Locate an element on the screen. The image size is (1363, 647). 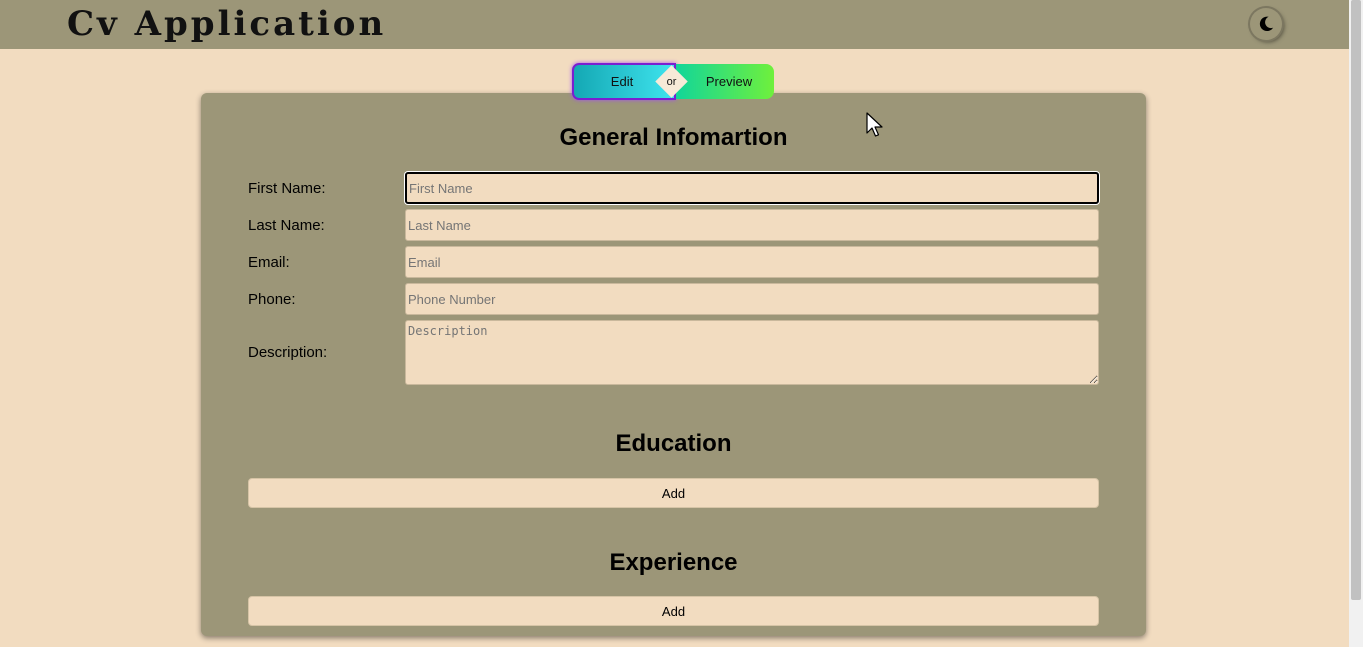
theme-toggle-button is located at coordinates (1266, 24).